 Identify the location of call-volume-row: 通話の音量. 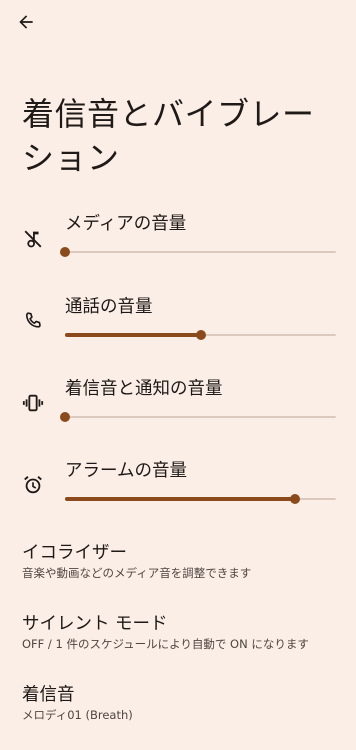
(178, 334).